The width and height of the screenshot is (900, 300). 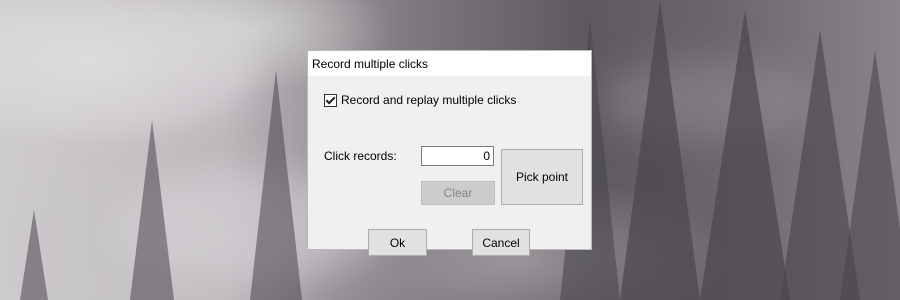 I want to click on click-records-label: Click records:, so click(x=360, y=156).